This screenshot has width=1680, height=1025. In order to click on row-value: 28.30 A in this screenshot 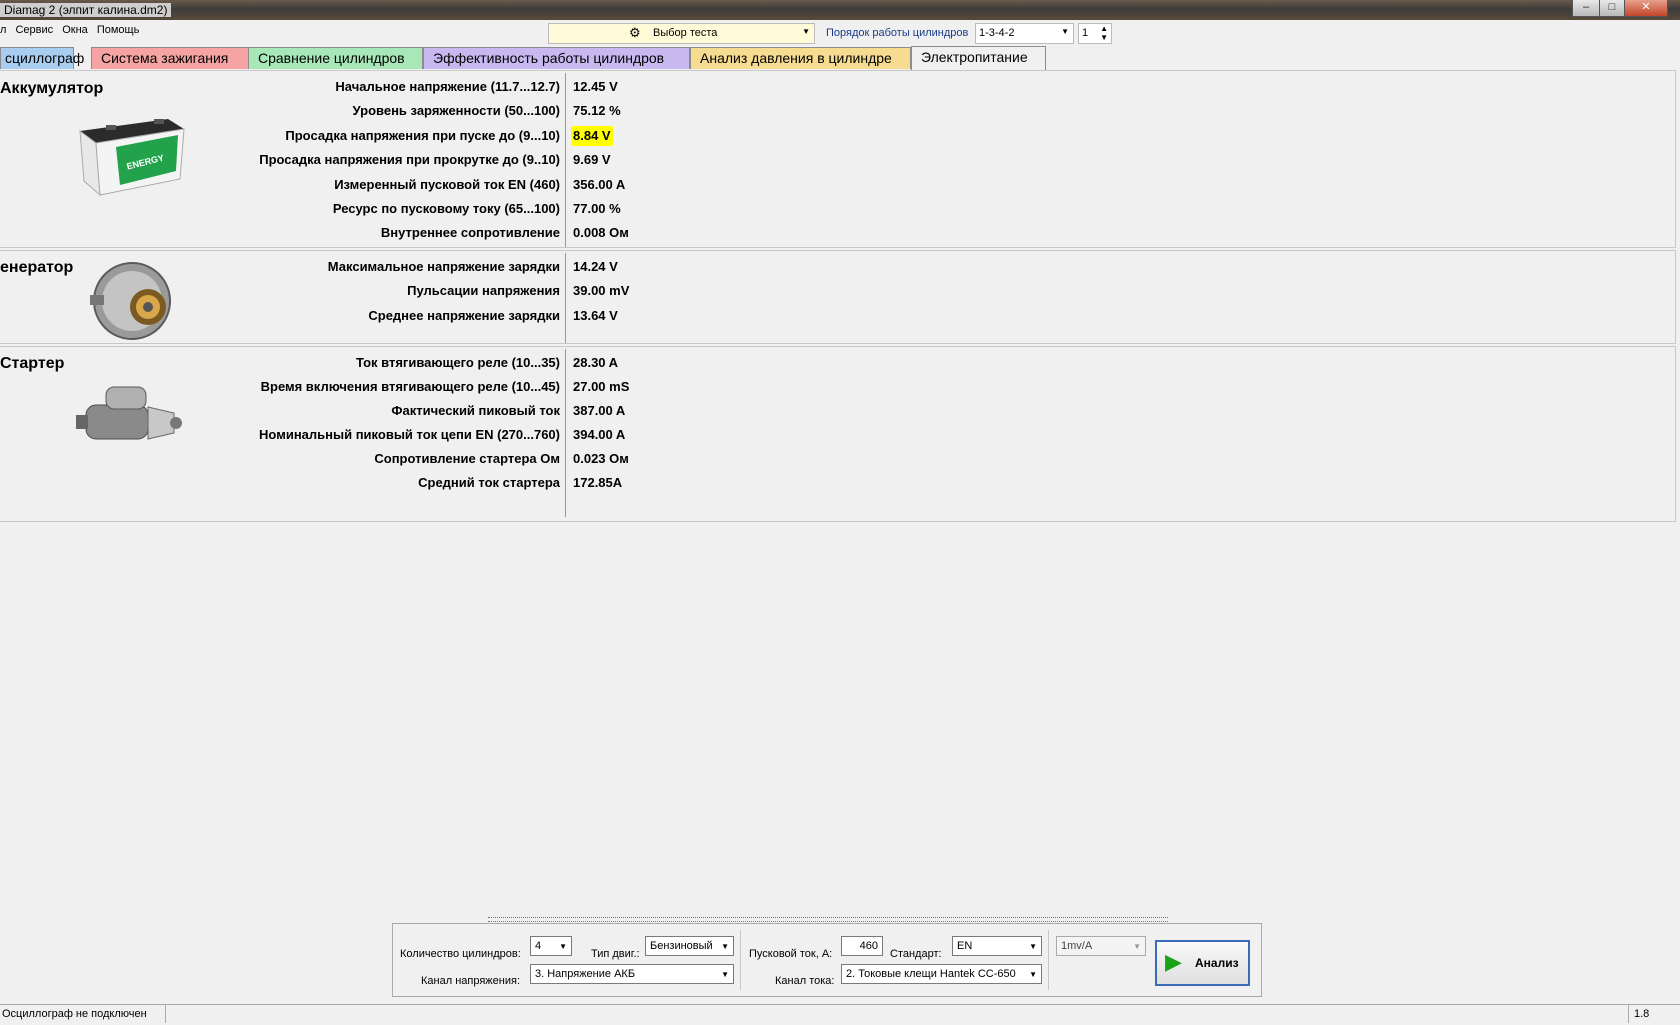, I will do `click(596, 362)`.